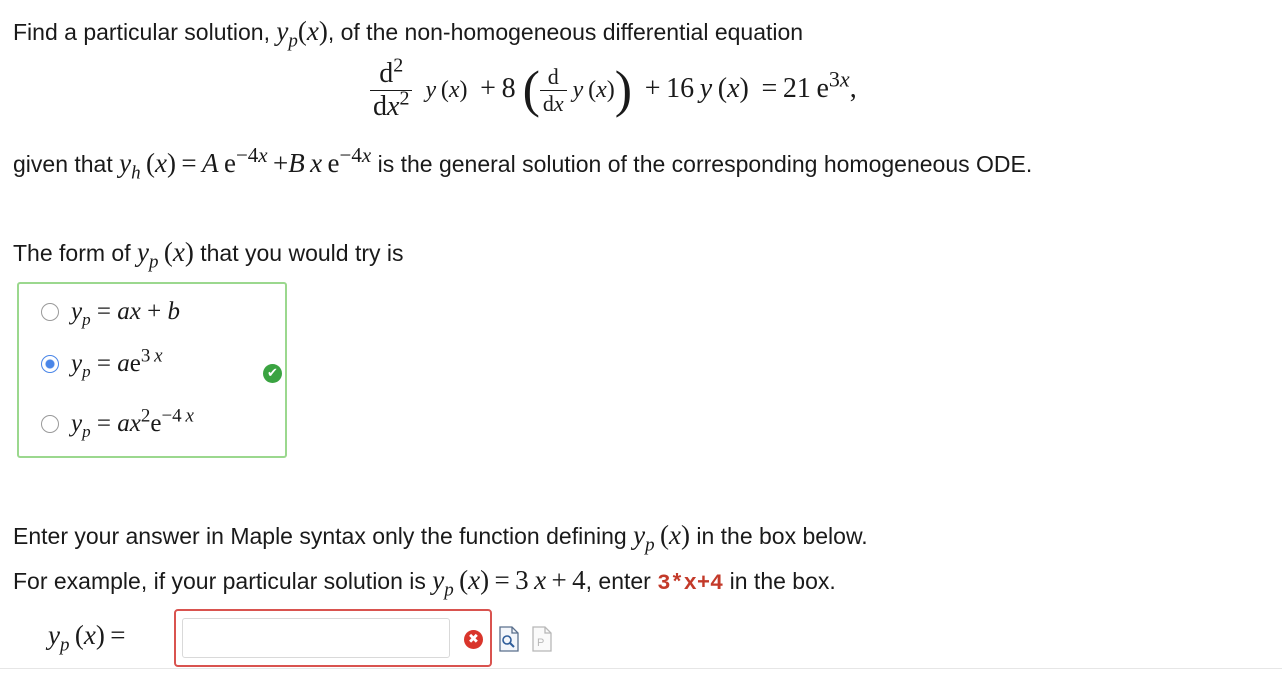 This screenshot has height=688, width=1282. What do you see at coordinates (298, 253) in the screenshot?
I see `form-prompt-after: that you would try is` at bounding box center [298, 253].